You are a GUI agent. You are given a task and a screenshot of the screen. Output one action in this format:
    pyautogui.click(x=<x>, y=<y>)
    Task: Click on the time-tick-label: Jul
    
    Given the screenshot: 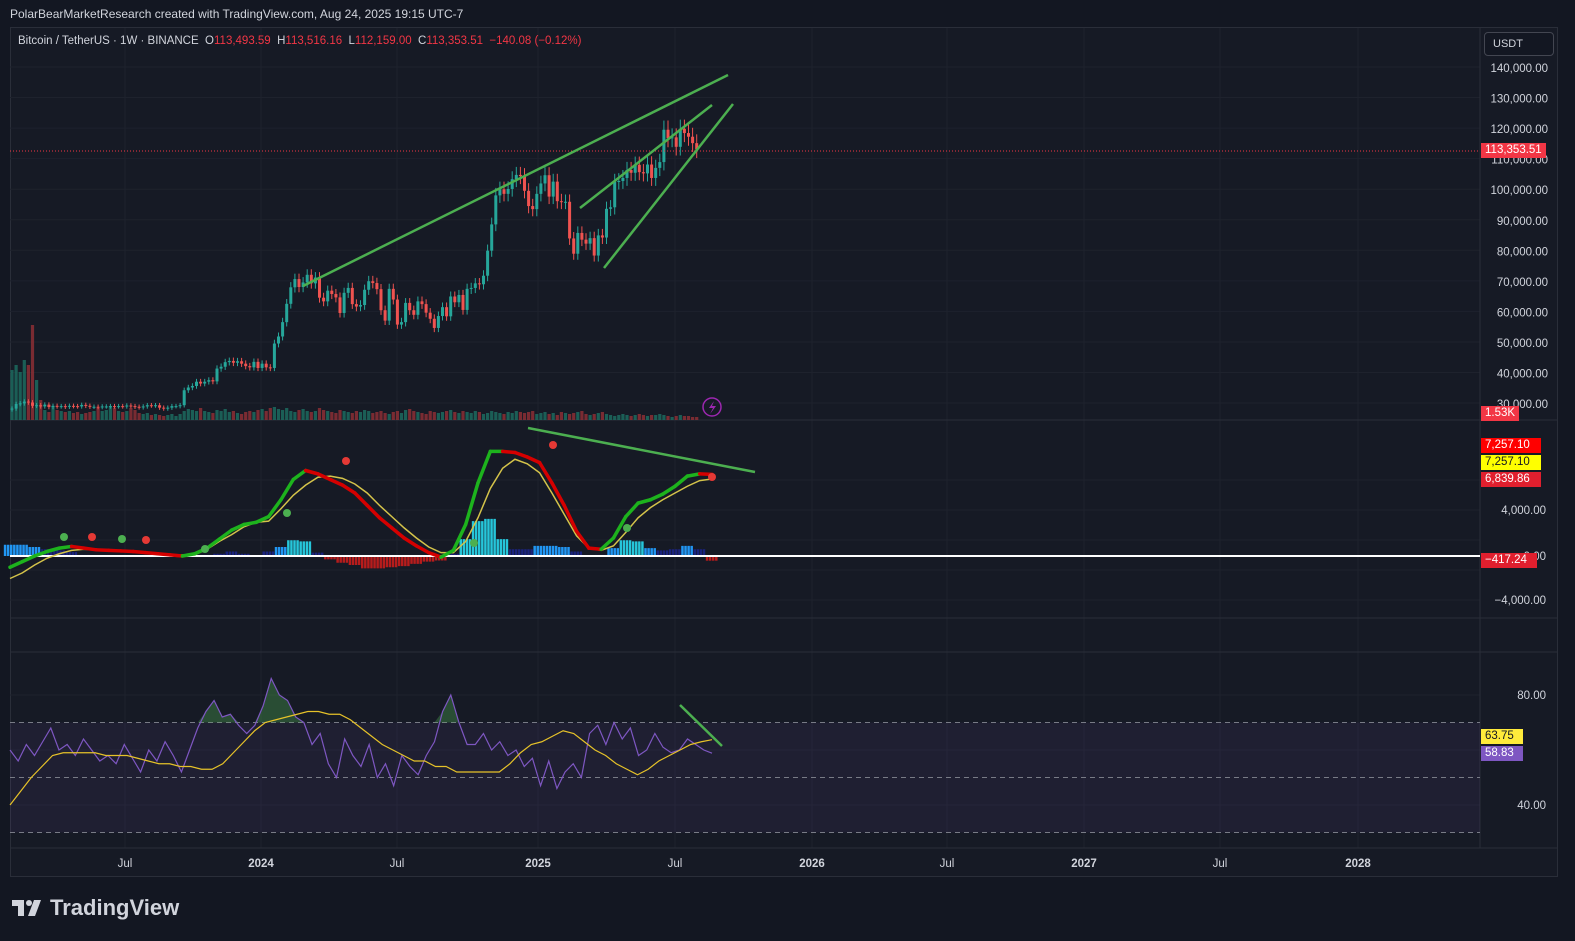 What is the action you would take?
    pyautogui.click(x=675, y=864)
    